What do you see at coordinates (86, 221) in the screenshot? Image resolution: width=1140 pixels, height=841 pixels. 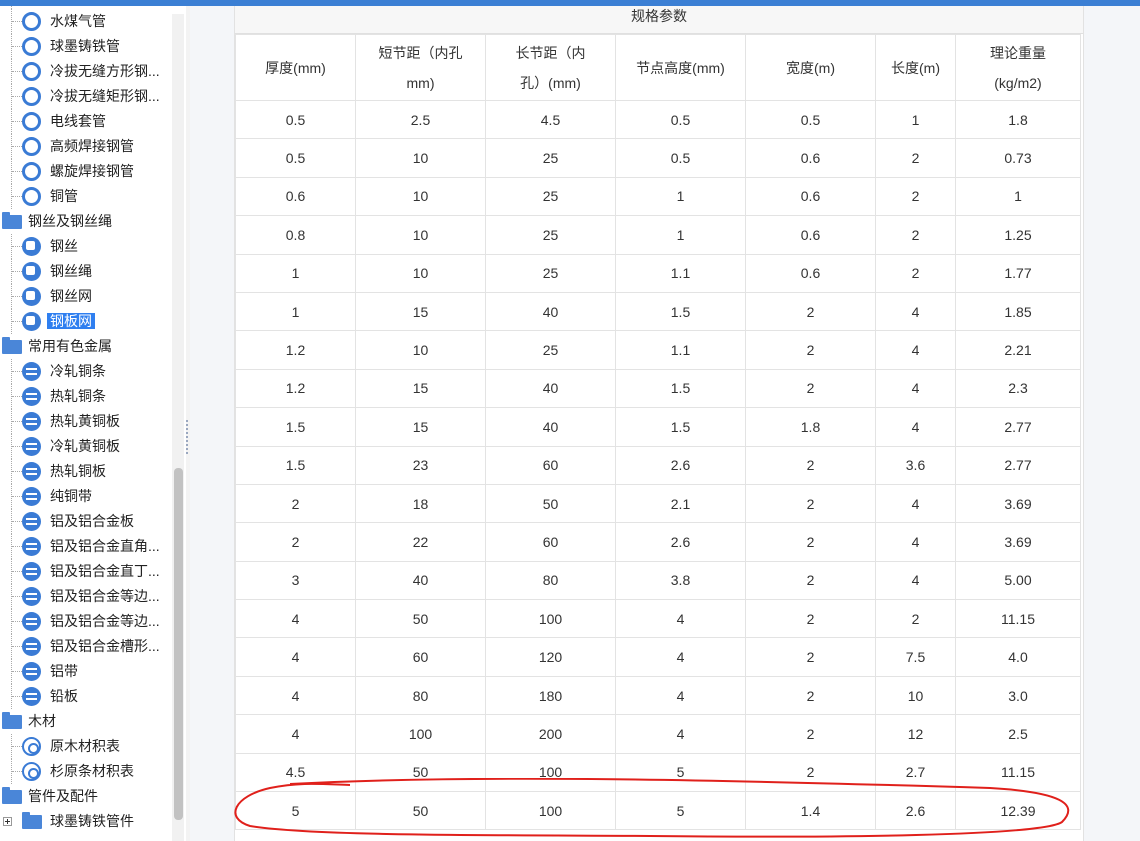 I see `tree-category: 钢丝及钢丝绳` at bounding box center [86, 221].